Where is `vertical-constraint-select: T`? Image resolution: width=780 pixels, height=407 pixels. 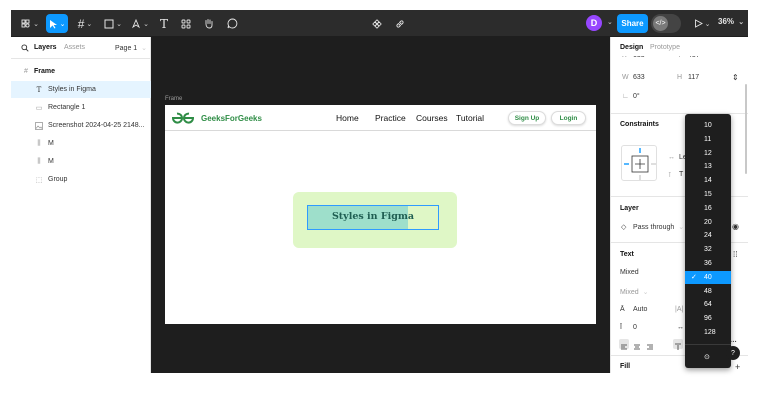
vertical-constraint-select: T is located at coordinates (681, 174).